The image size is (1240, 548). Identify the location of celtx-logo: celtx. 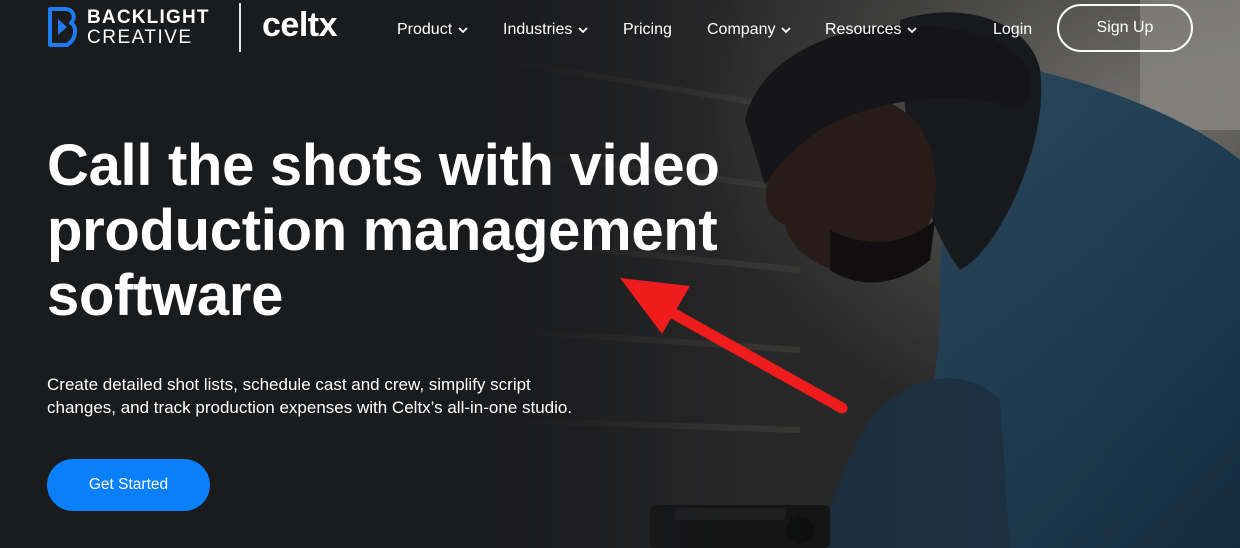
(300, 25).